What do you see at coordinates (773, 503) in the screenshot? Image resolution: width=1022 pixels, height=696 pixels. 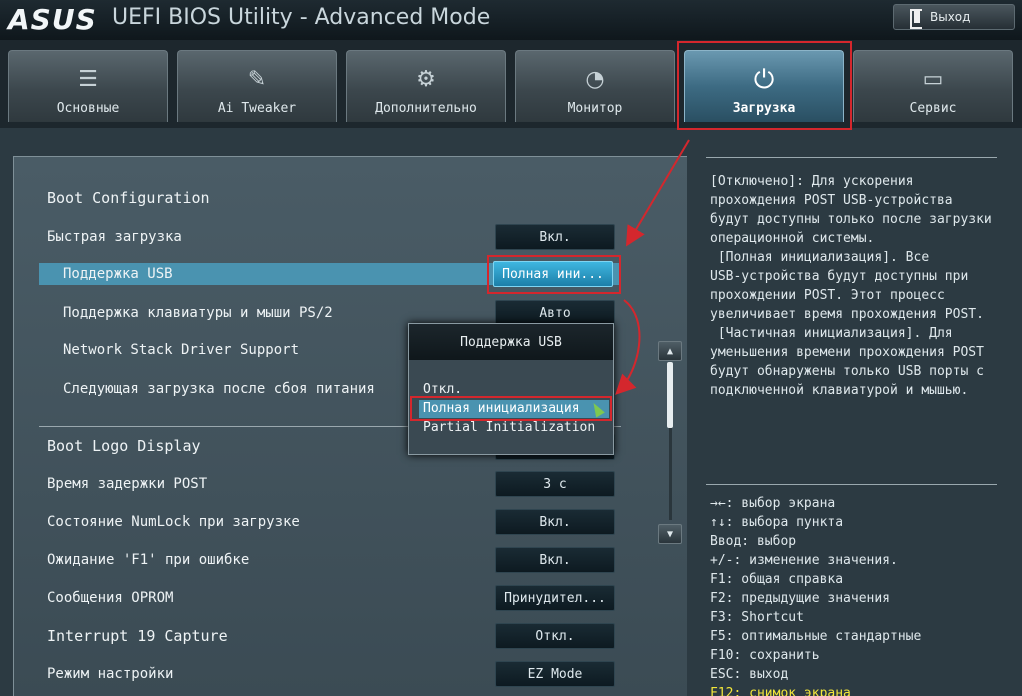 I see `hotkey-line: →←: выбор экрана` at bounding box center [773, 503].